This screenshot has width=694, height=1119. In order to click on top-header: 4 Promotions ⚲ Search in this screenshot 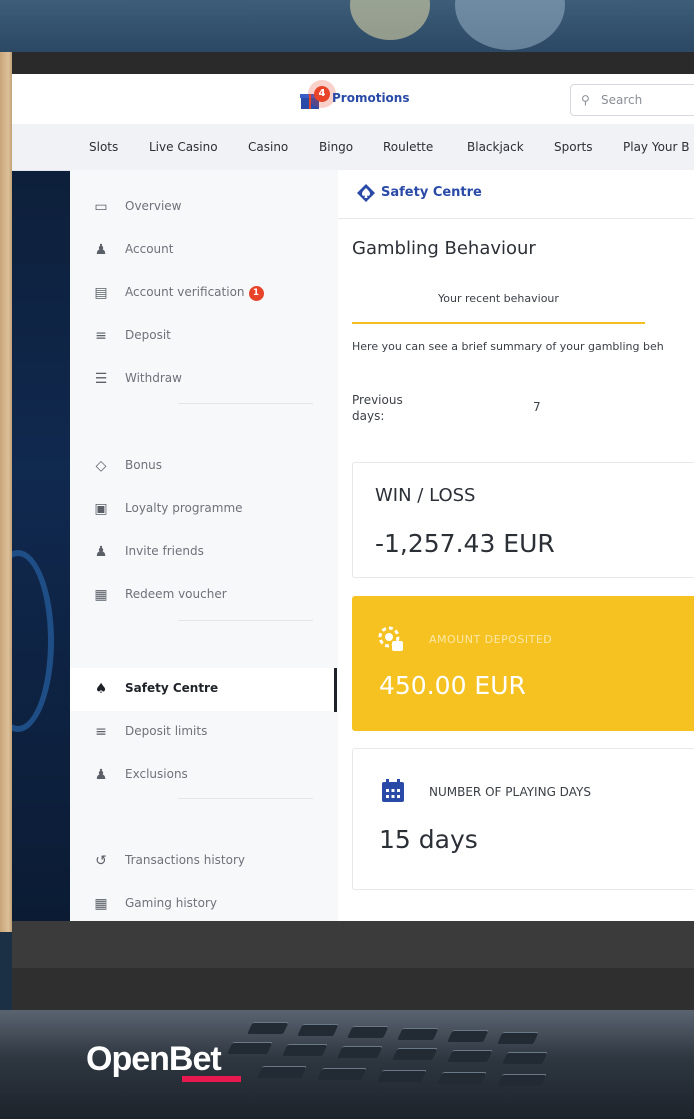, I will do `click(353, 99)`.